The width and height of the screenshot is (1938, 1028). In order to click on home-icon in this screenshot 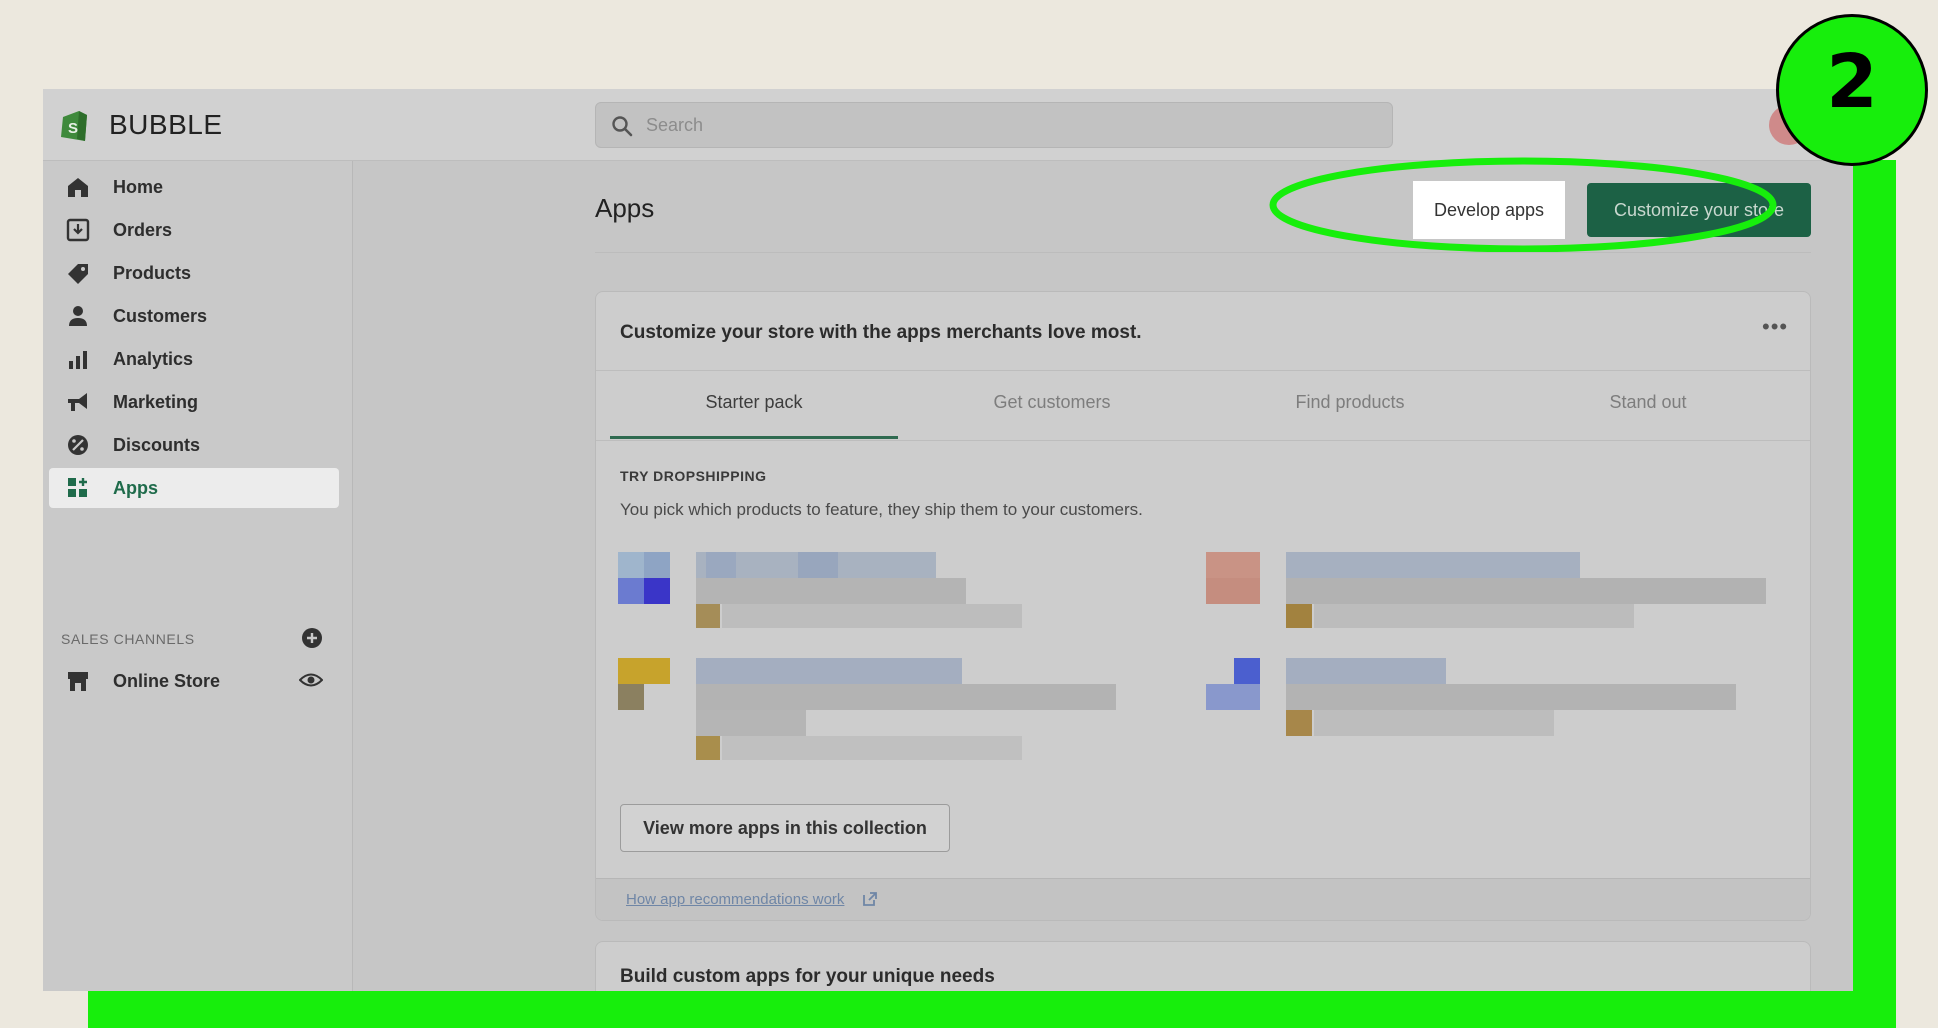, I will do `click(78, 187)`.